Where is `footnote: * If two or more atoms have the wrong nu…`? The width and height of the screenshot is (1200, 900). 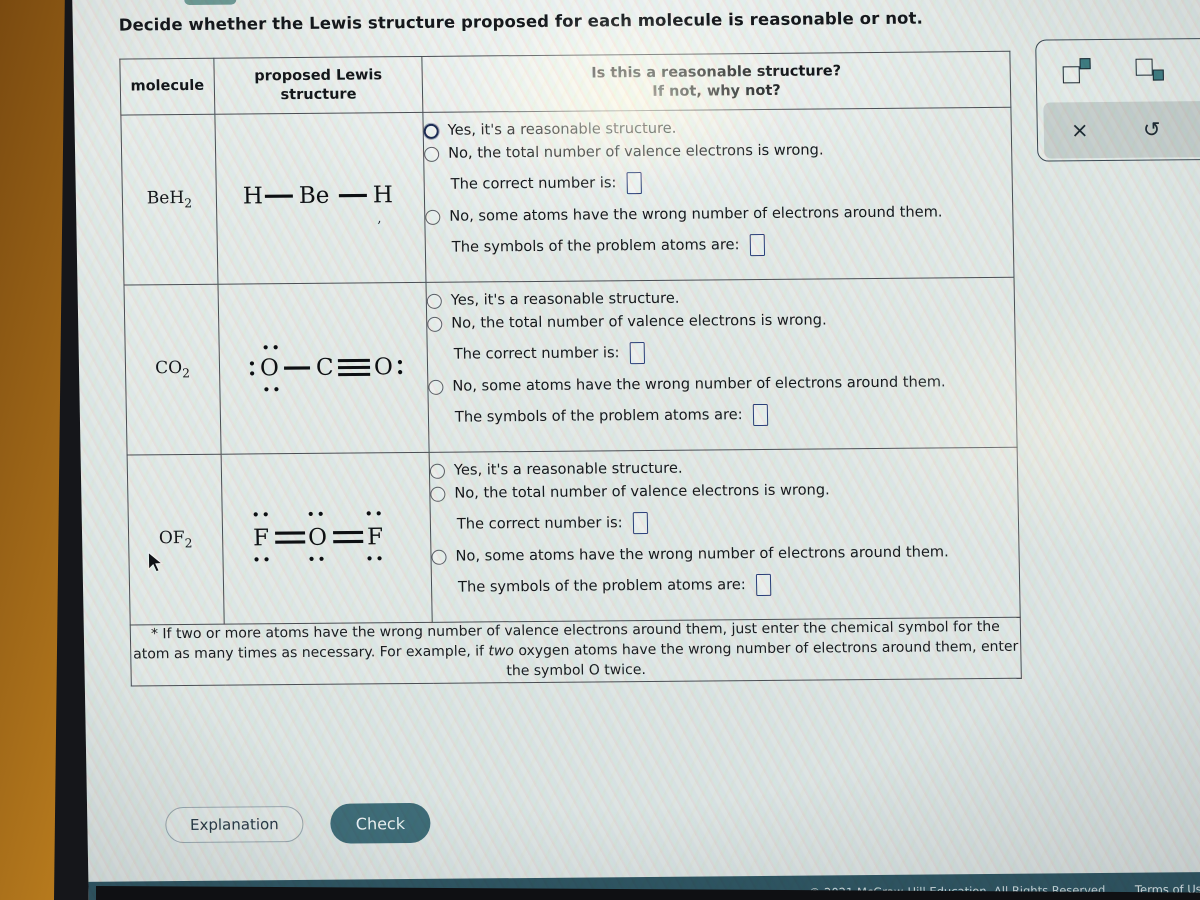 footnote: * If two or more atoms have the wrong nu… is located at coordinates (576, 651).